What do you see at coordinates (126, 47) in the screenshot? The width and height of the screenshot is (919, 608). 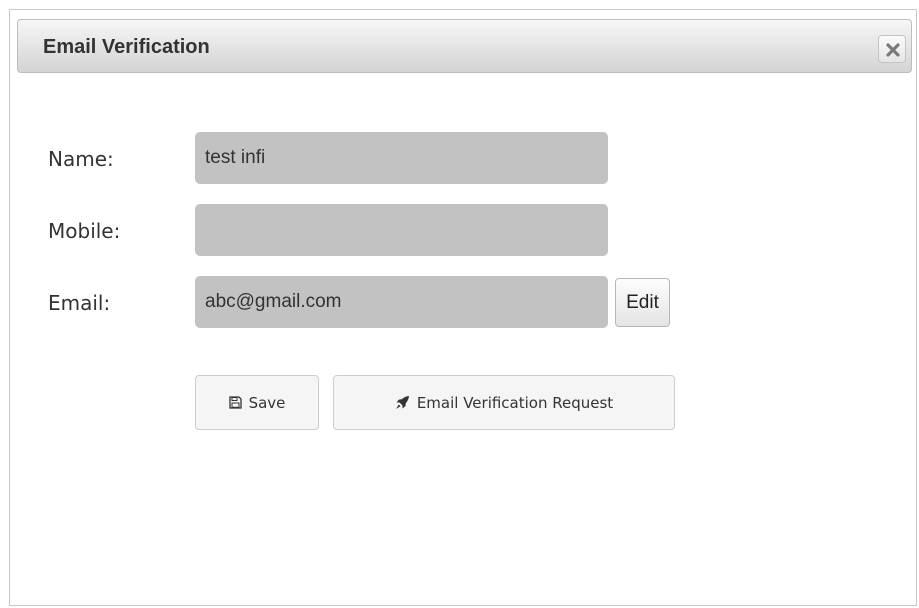 I see `dialog-title: Email Verification` at bounding box center [126, 47].